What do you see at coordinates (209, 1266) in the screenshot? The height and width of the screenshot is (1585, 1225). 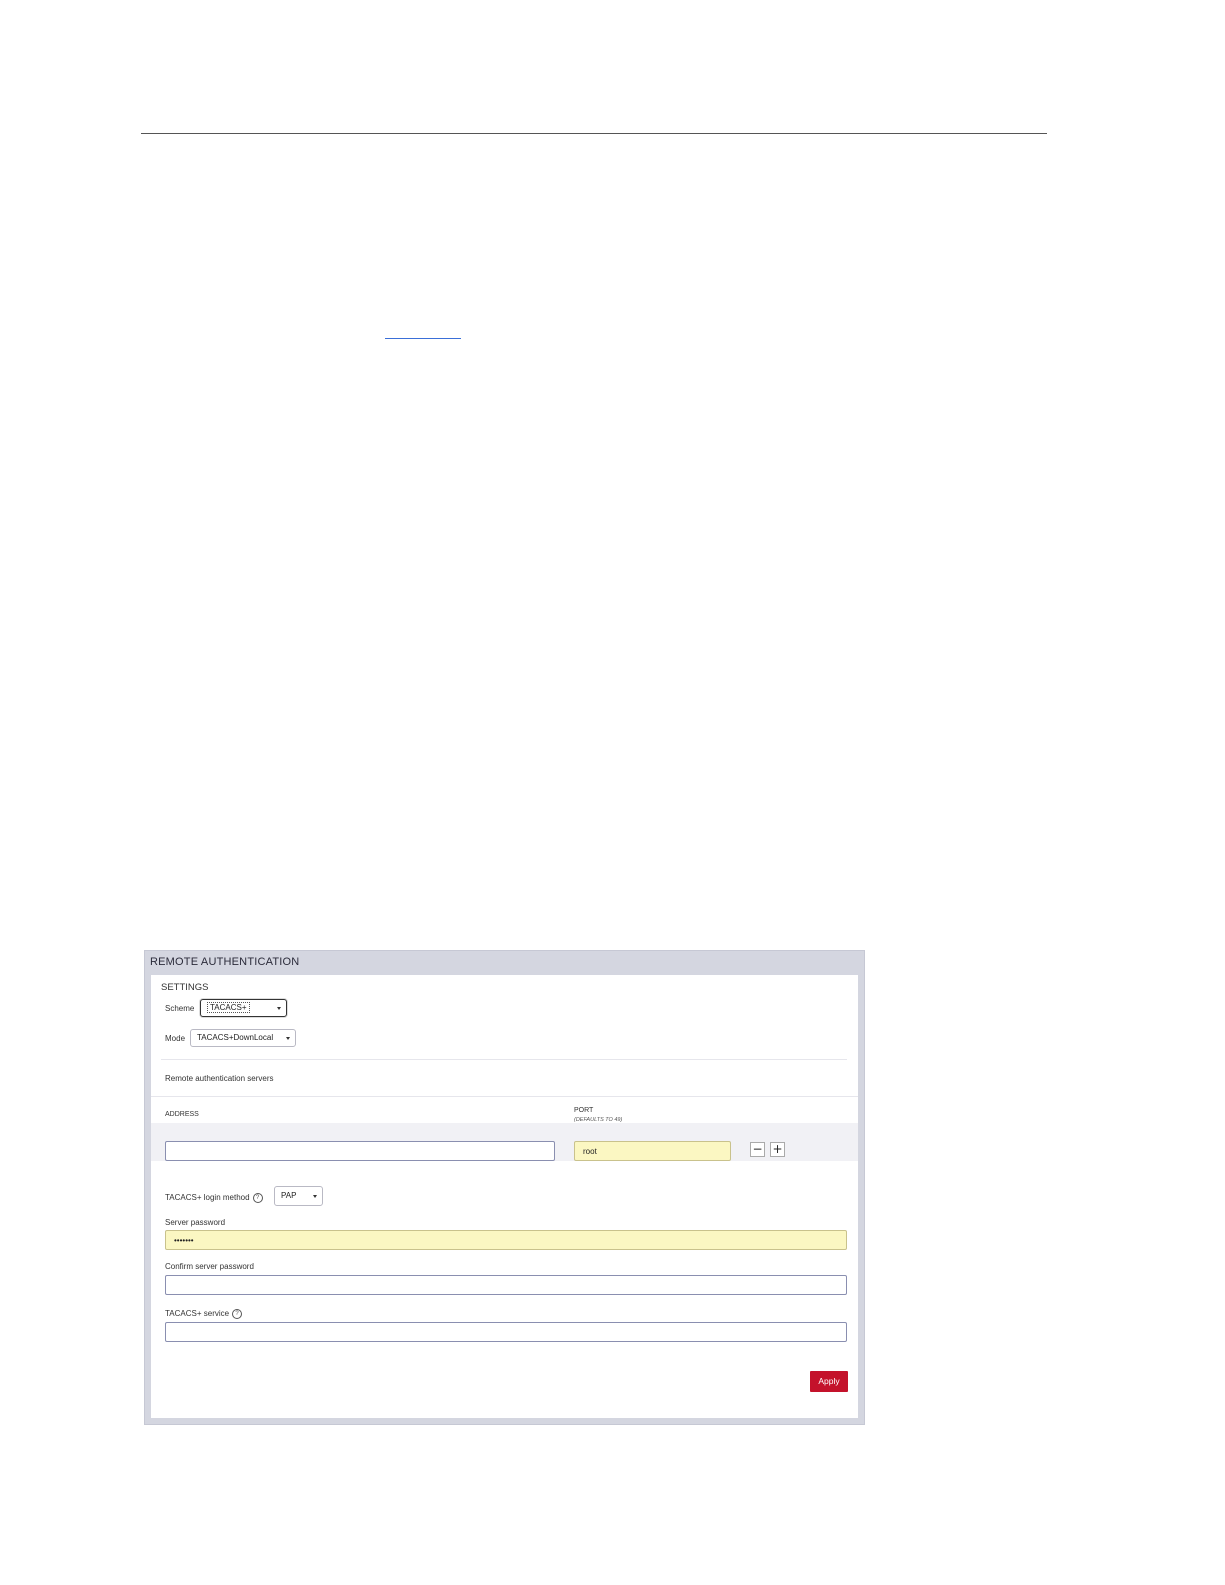 I see `confirm-password-label: Confirm server password` at bounding box center [209, 1266].